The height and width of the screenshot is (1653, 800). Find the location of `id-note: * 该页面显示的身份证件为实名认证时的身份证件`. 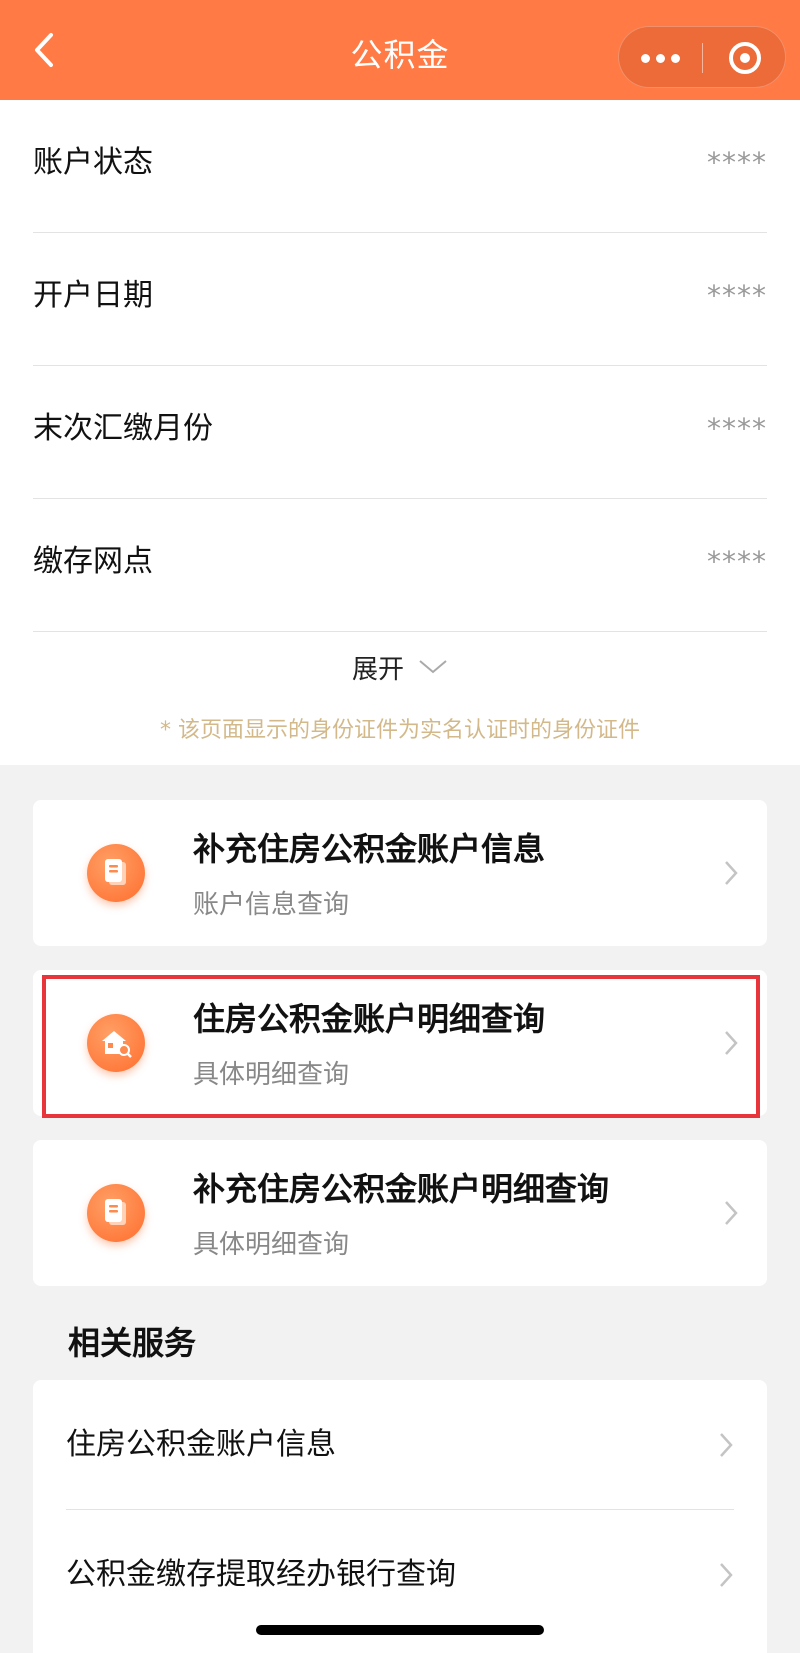

id-note: * 该页面显示的身份证件为实名认证时的身份证件 is located at coordinates (400, 730).